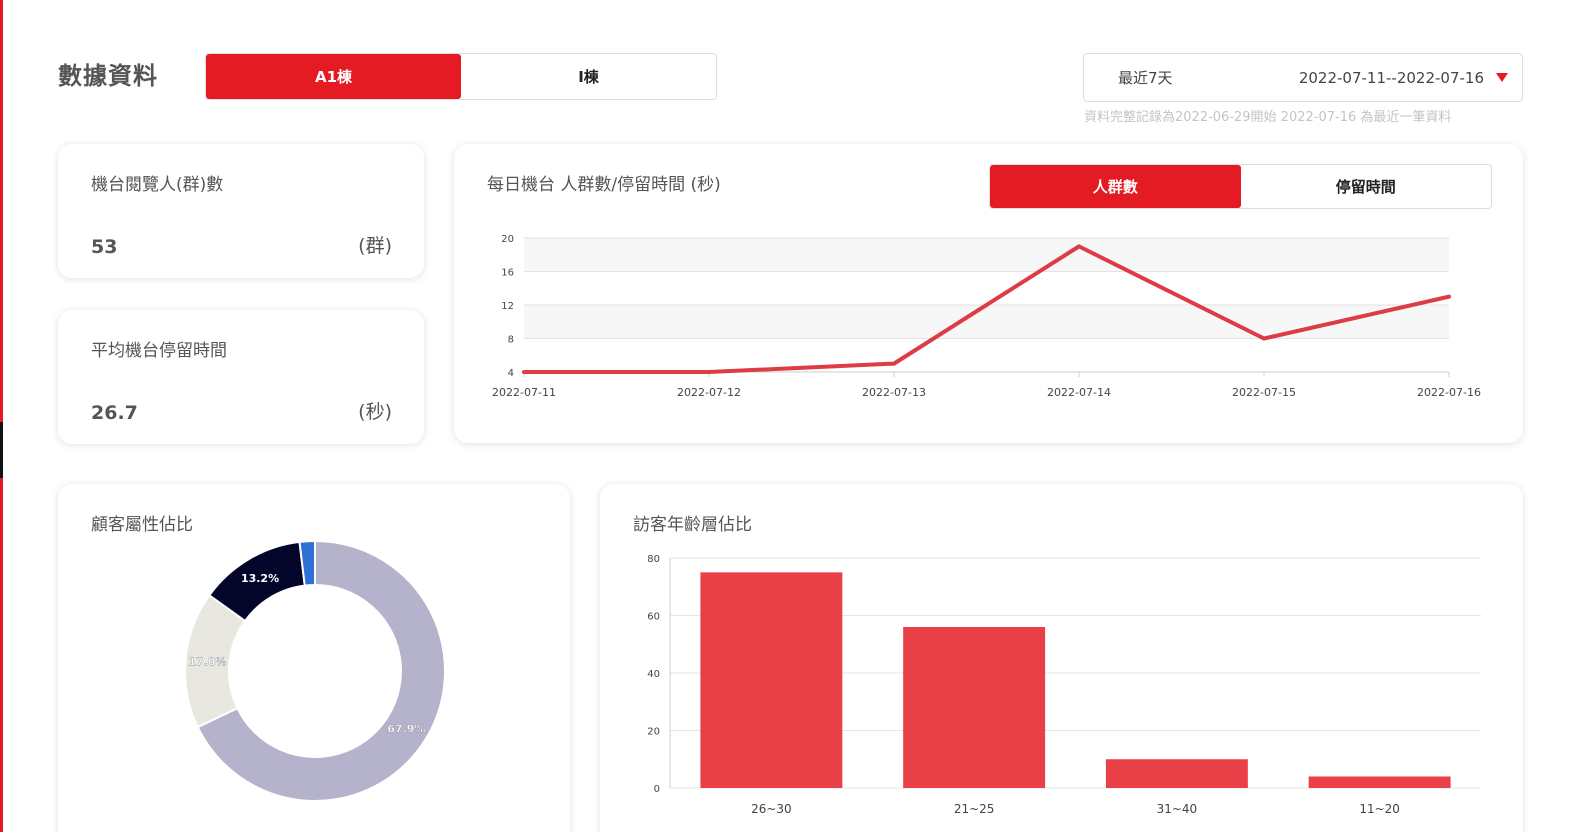  I want to click on x-tick-label: 2022-07-12, so click(709, 392).